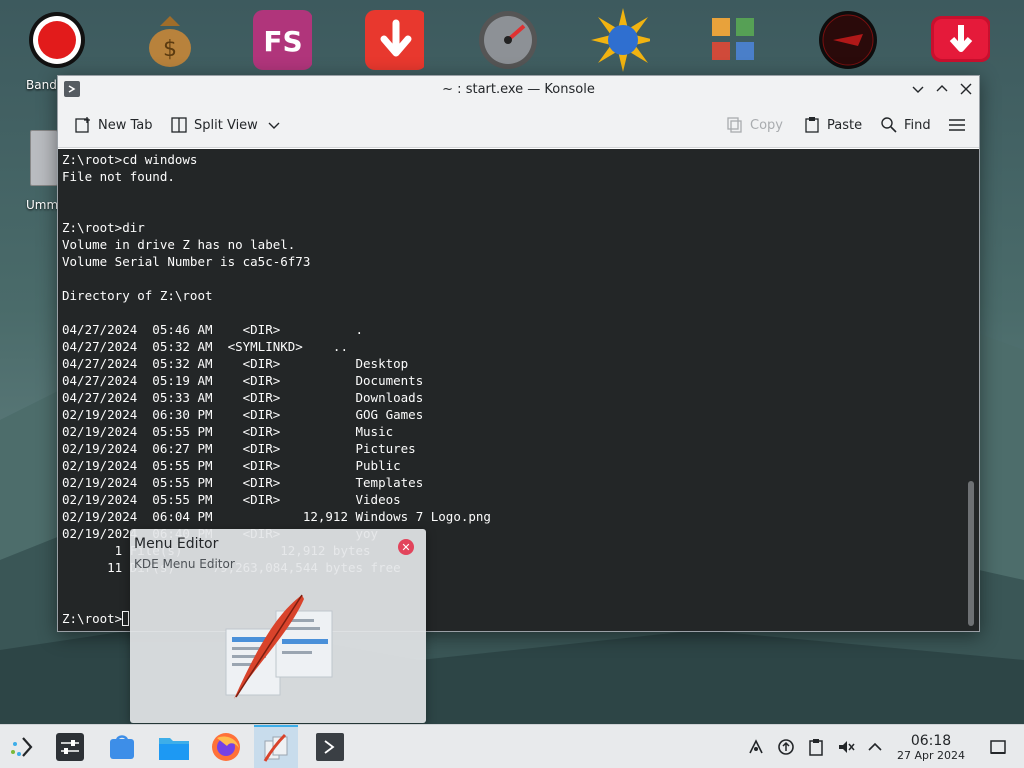 The height and width of the screenshot is (768, 1024). Describe the element at coordinates (228, 431) in the screenshot. I see `terminal-line: 02/19/2024 05:55 PM <DIR> Music` at that location.